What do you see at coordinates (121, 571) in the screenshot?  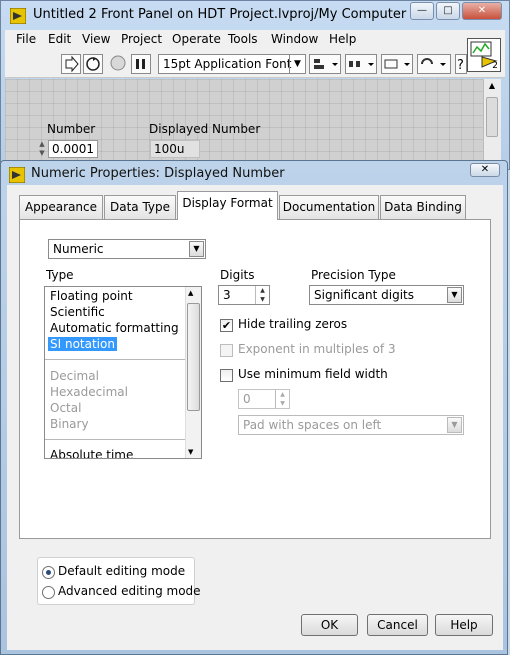 I see `default-editing-label: Default editing mode` at bounding box center [121, 571].